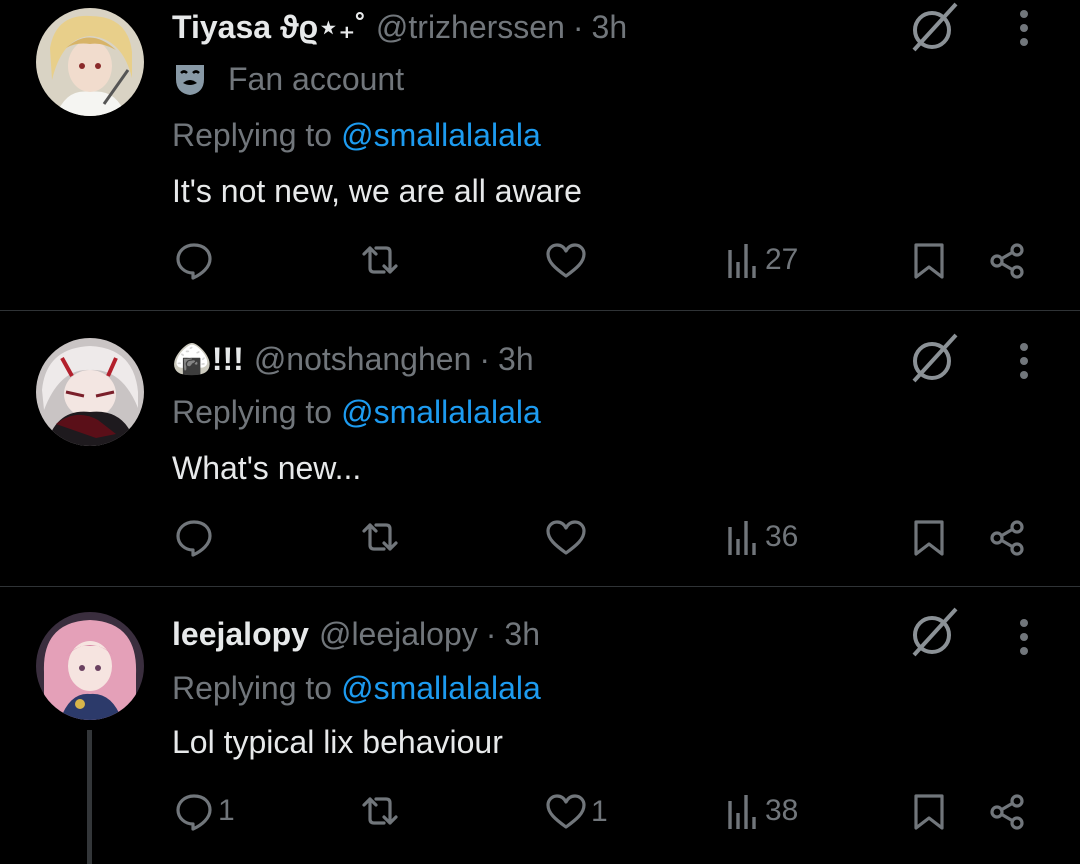  What do you see at coordinates (762, 537) in the screenshot?
I see `views-button: 36` at bounding box center [762, 537].